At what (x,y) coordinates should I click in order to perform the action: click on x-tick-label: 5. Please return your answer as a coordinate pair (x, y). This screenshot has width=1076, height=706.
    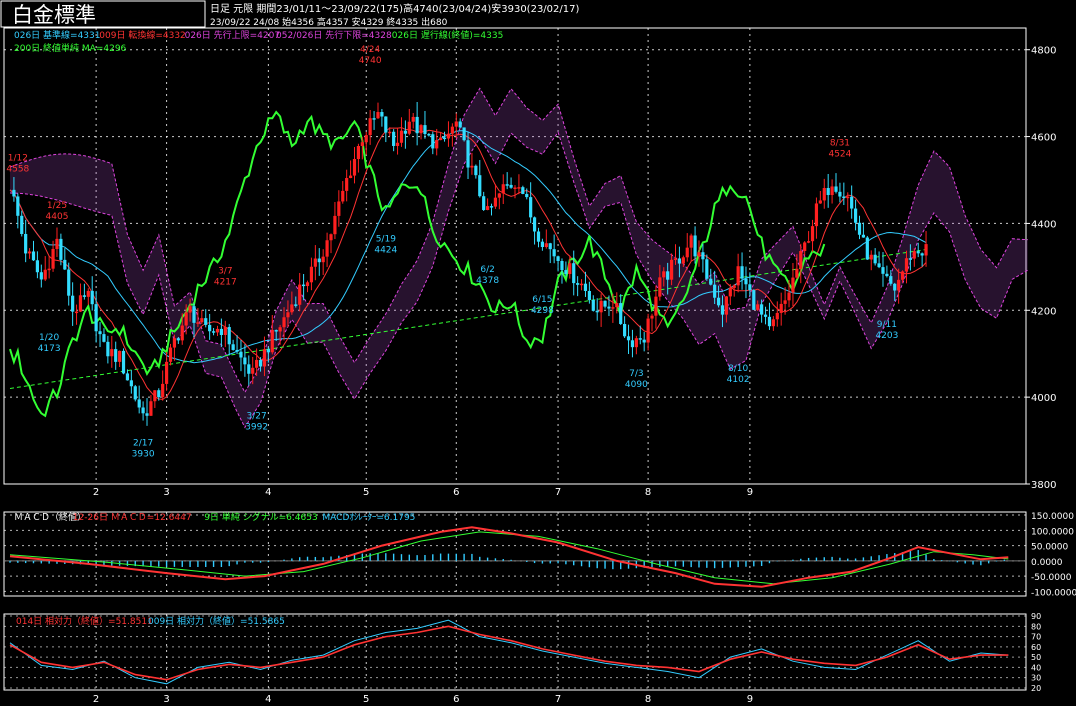
    Looking at the image, I should click on (366, 492).